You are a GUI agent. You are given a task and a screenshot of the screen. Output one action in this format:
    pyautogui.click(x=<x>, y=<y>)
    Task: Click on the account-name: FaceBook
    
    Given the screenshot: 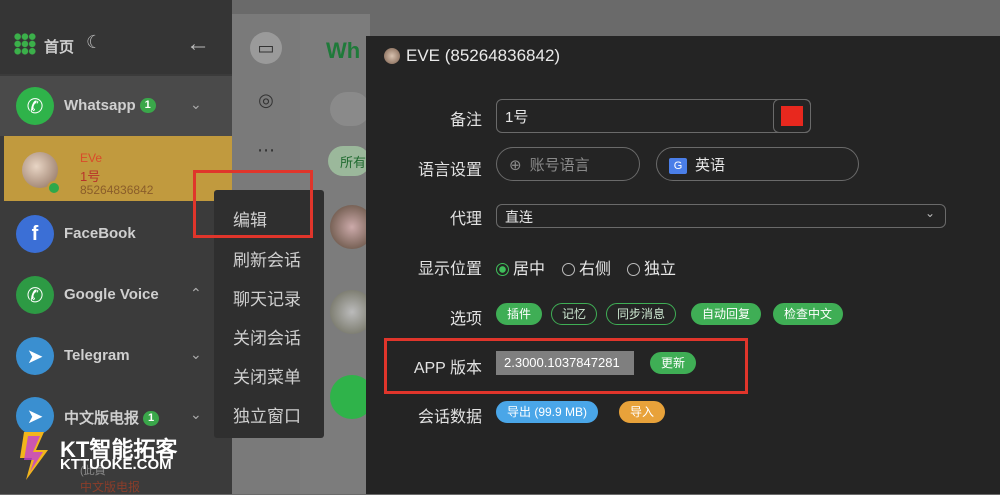 What is the action you would take?
    pyautogui.click(x=100, y=233)
    